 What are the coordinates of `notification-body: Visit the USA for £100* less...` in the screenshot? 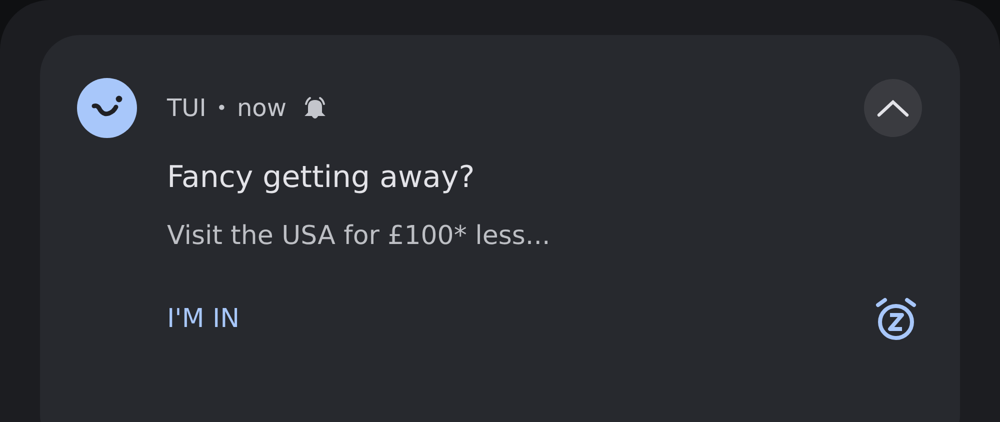 It's located at (359, 236).